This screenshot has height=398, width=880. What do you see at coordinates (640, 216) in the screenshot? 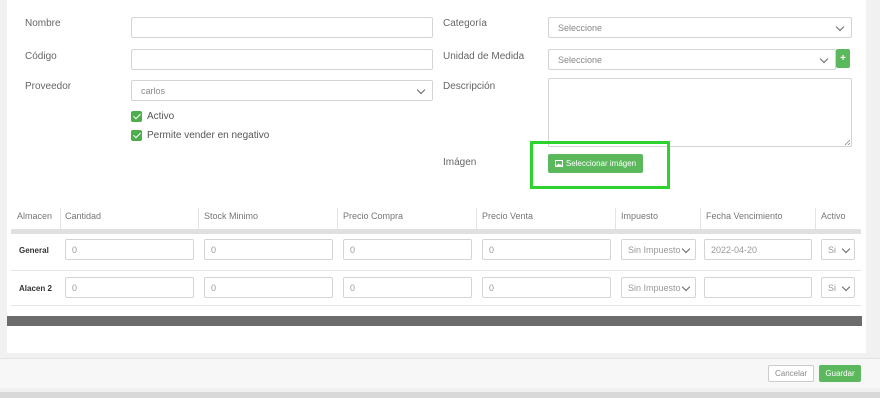
I see `th-impuesto: Impuesto` at bounding box center [640, 216].